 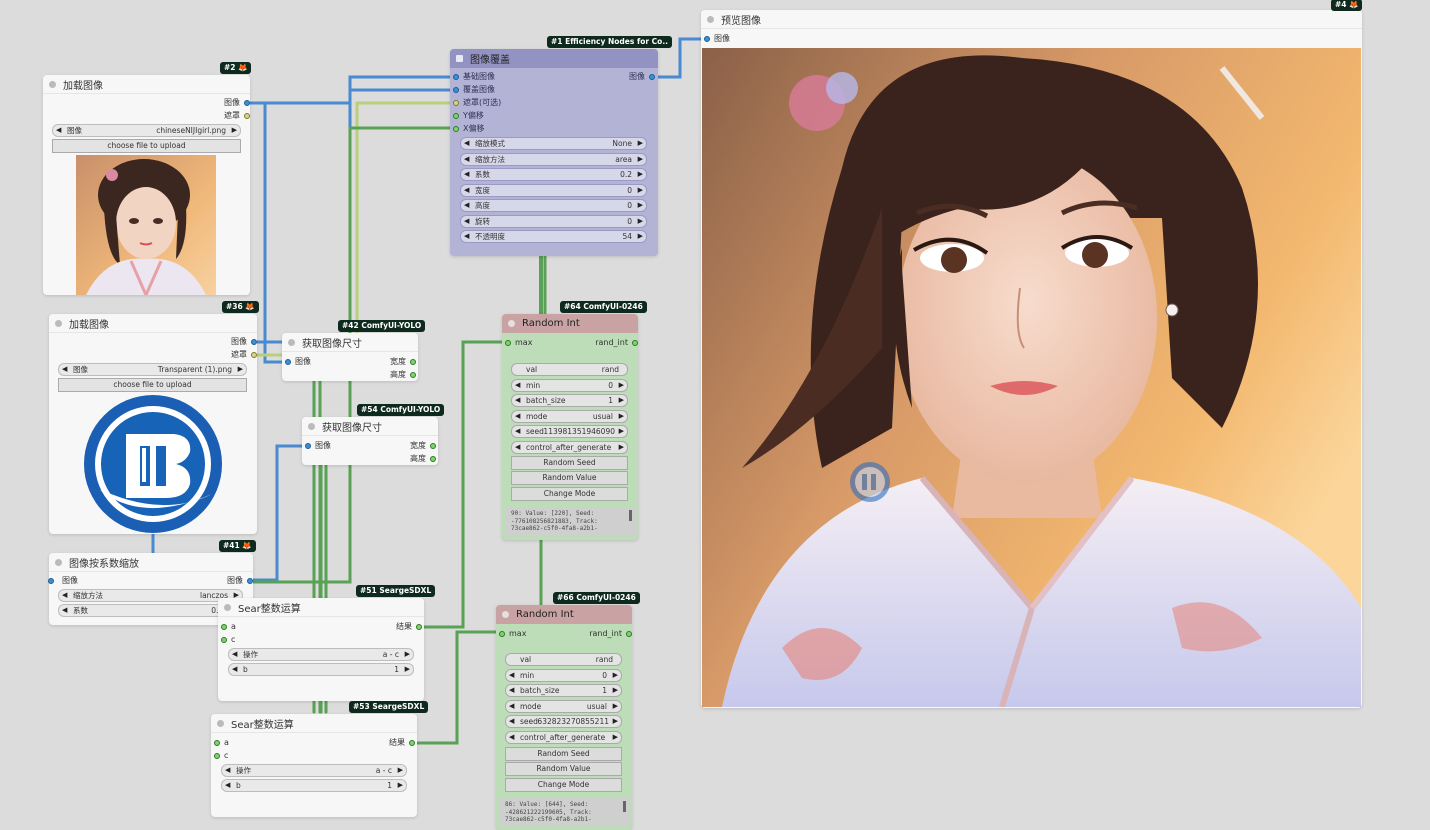 I want to click on input-a-port: a, so click(x=221, y=743).